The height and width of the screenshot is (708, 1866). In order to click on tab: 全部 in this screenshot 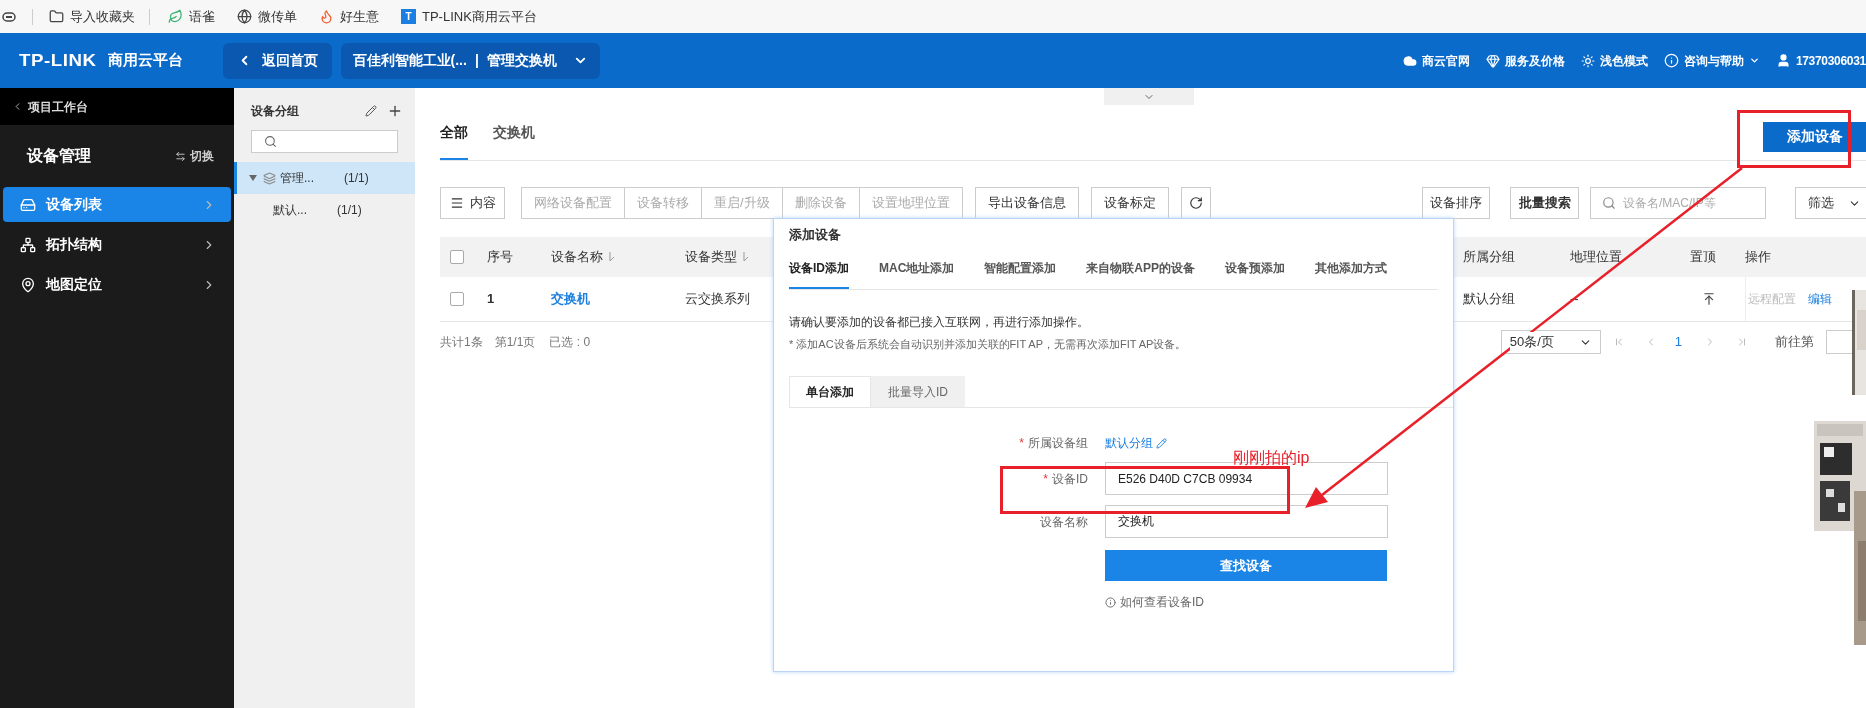, I will do `click(454, 141)`.